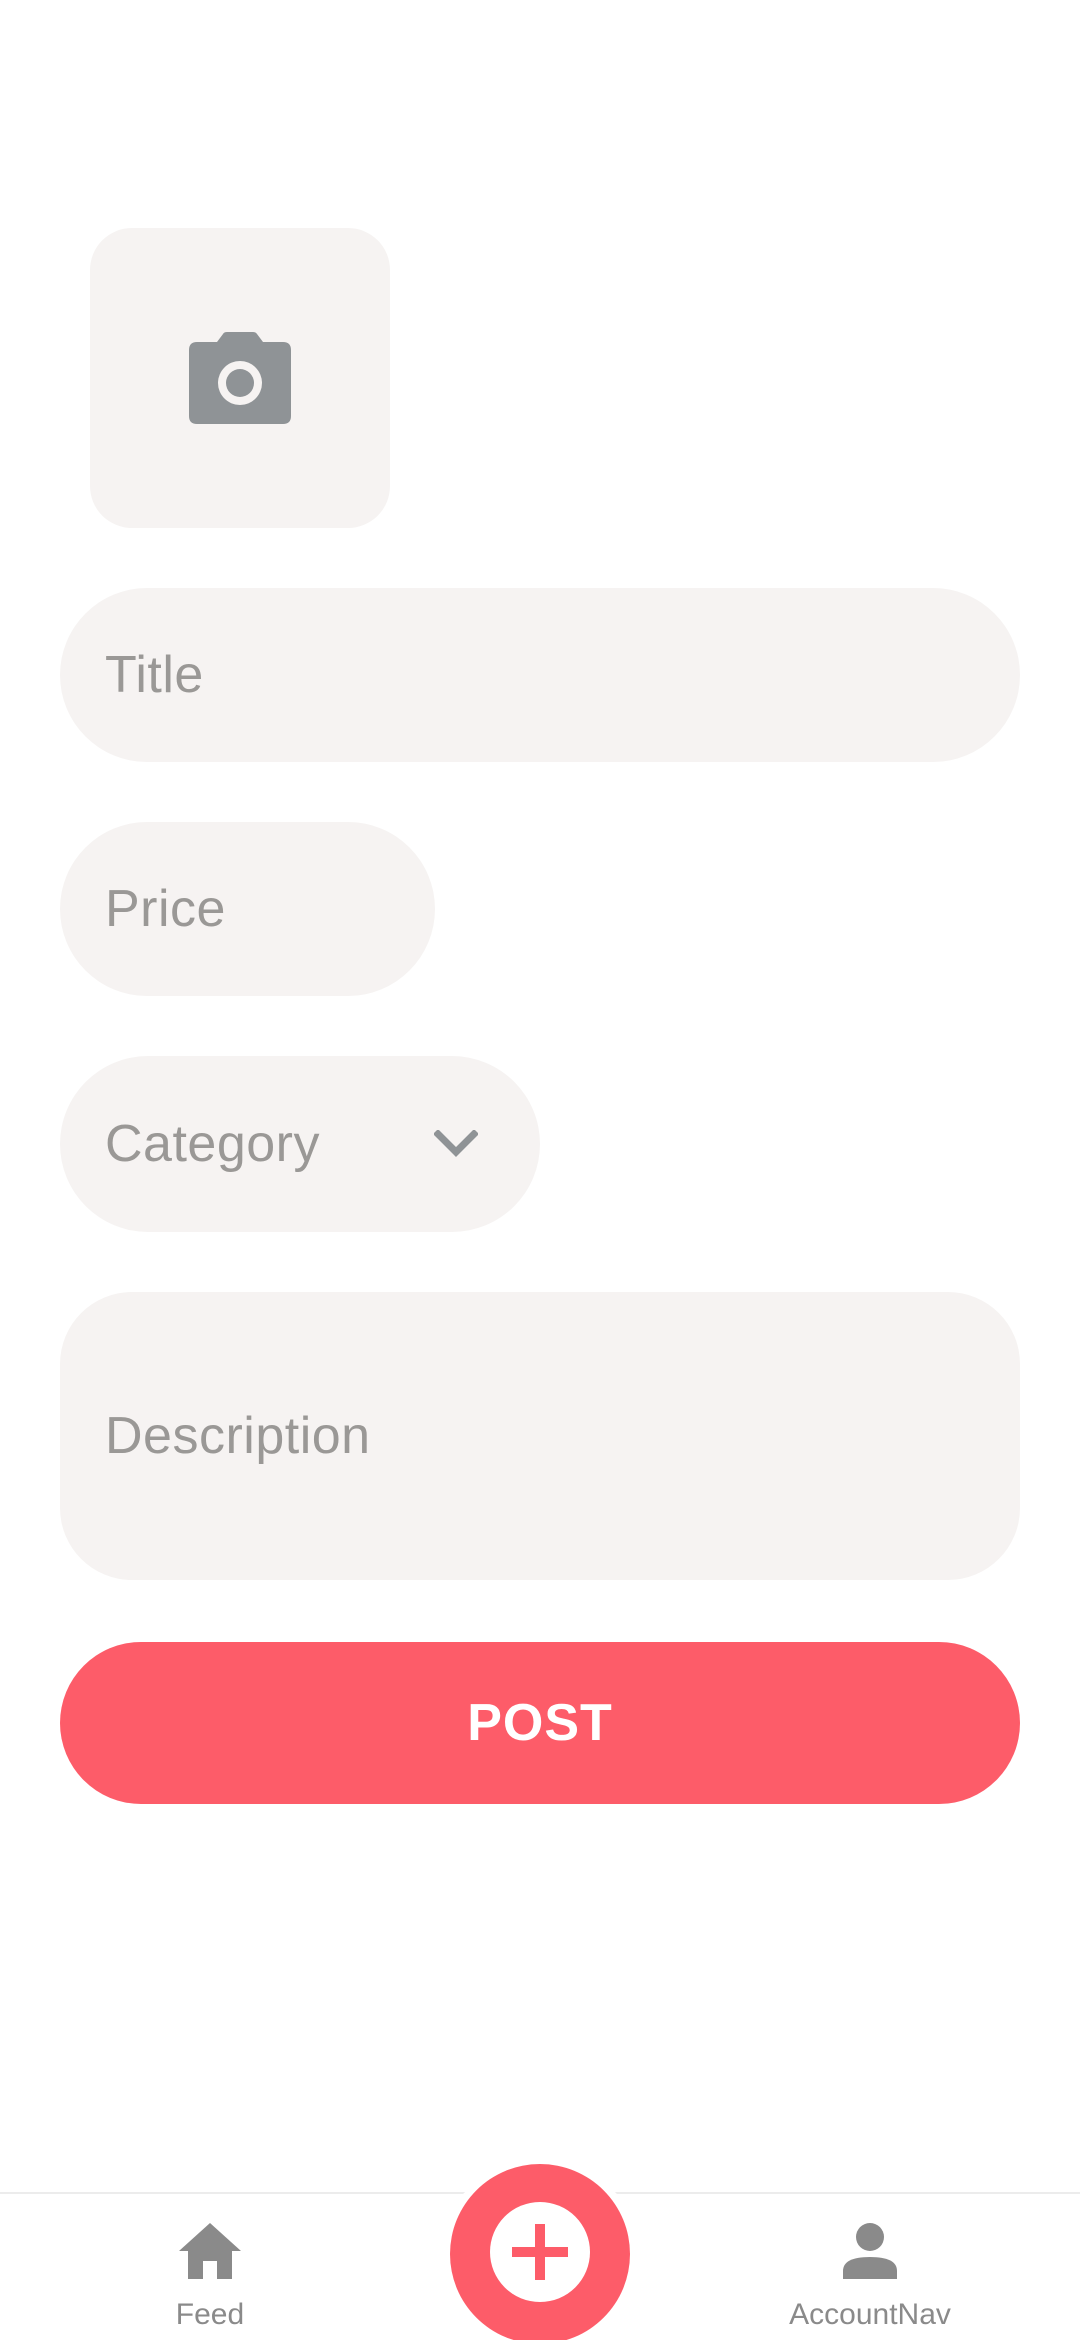 The image size is (1080, 2340). What do you see at coordinates (540, 1436) in the screenshot?
I see `description-input: Description` at bounding box center [540, 1436].